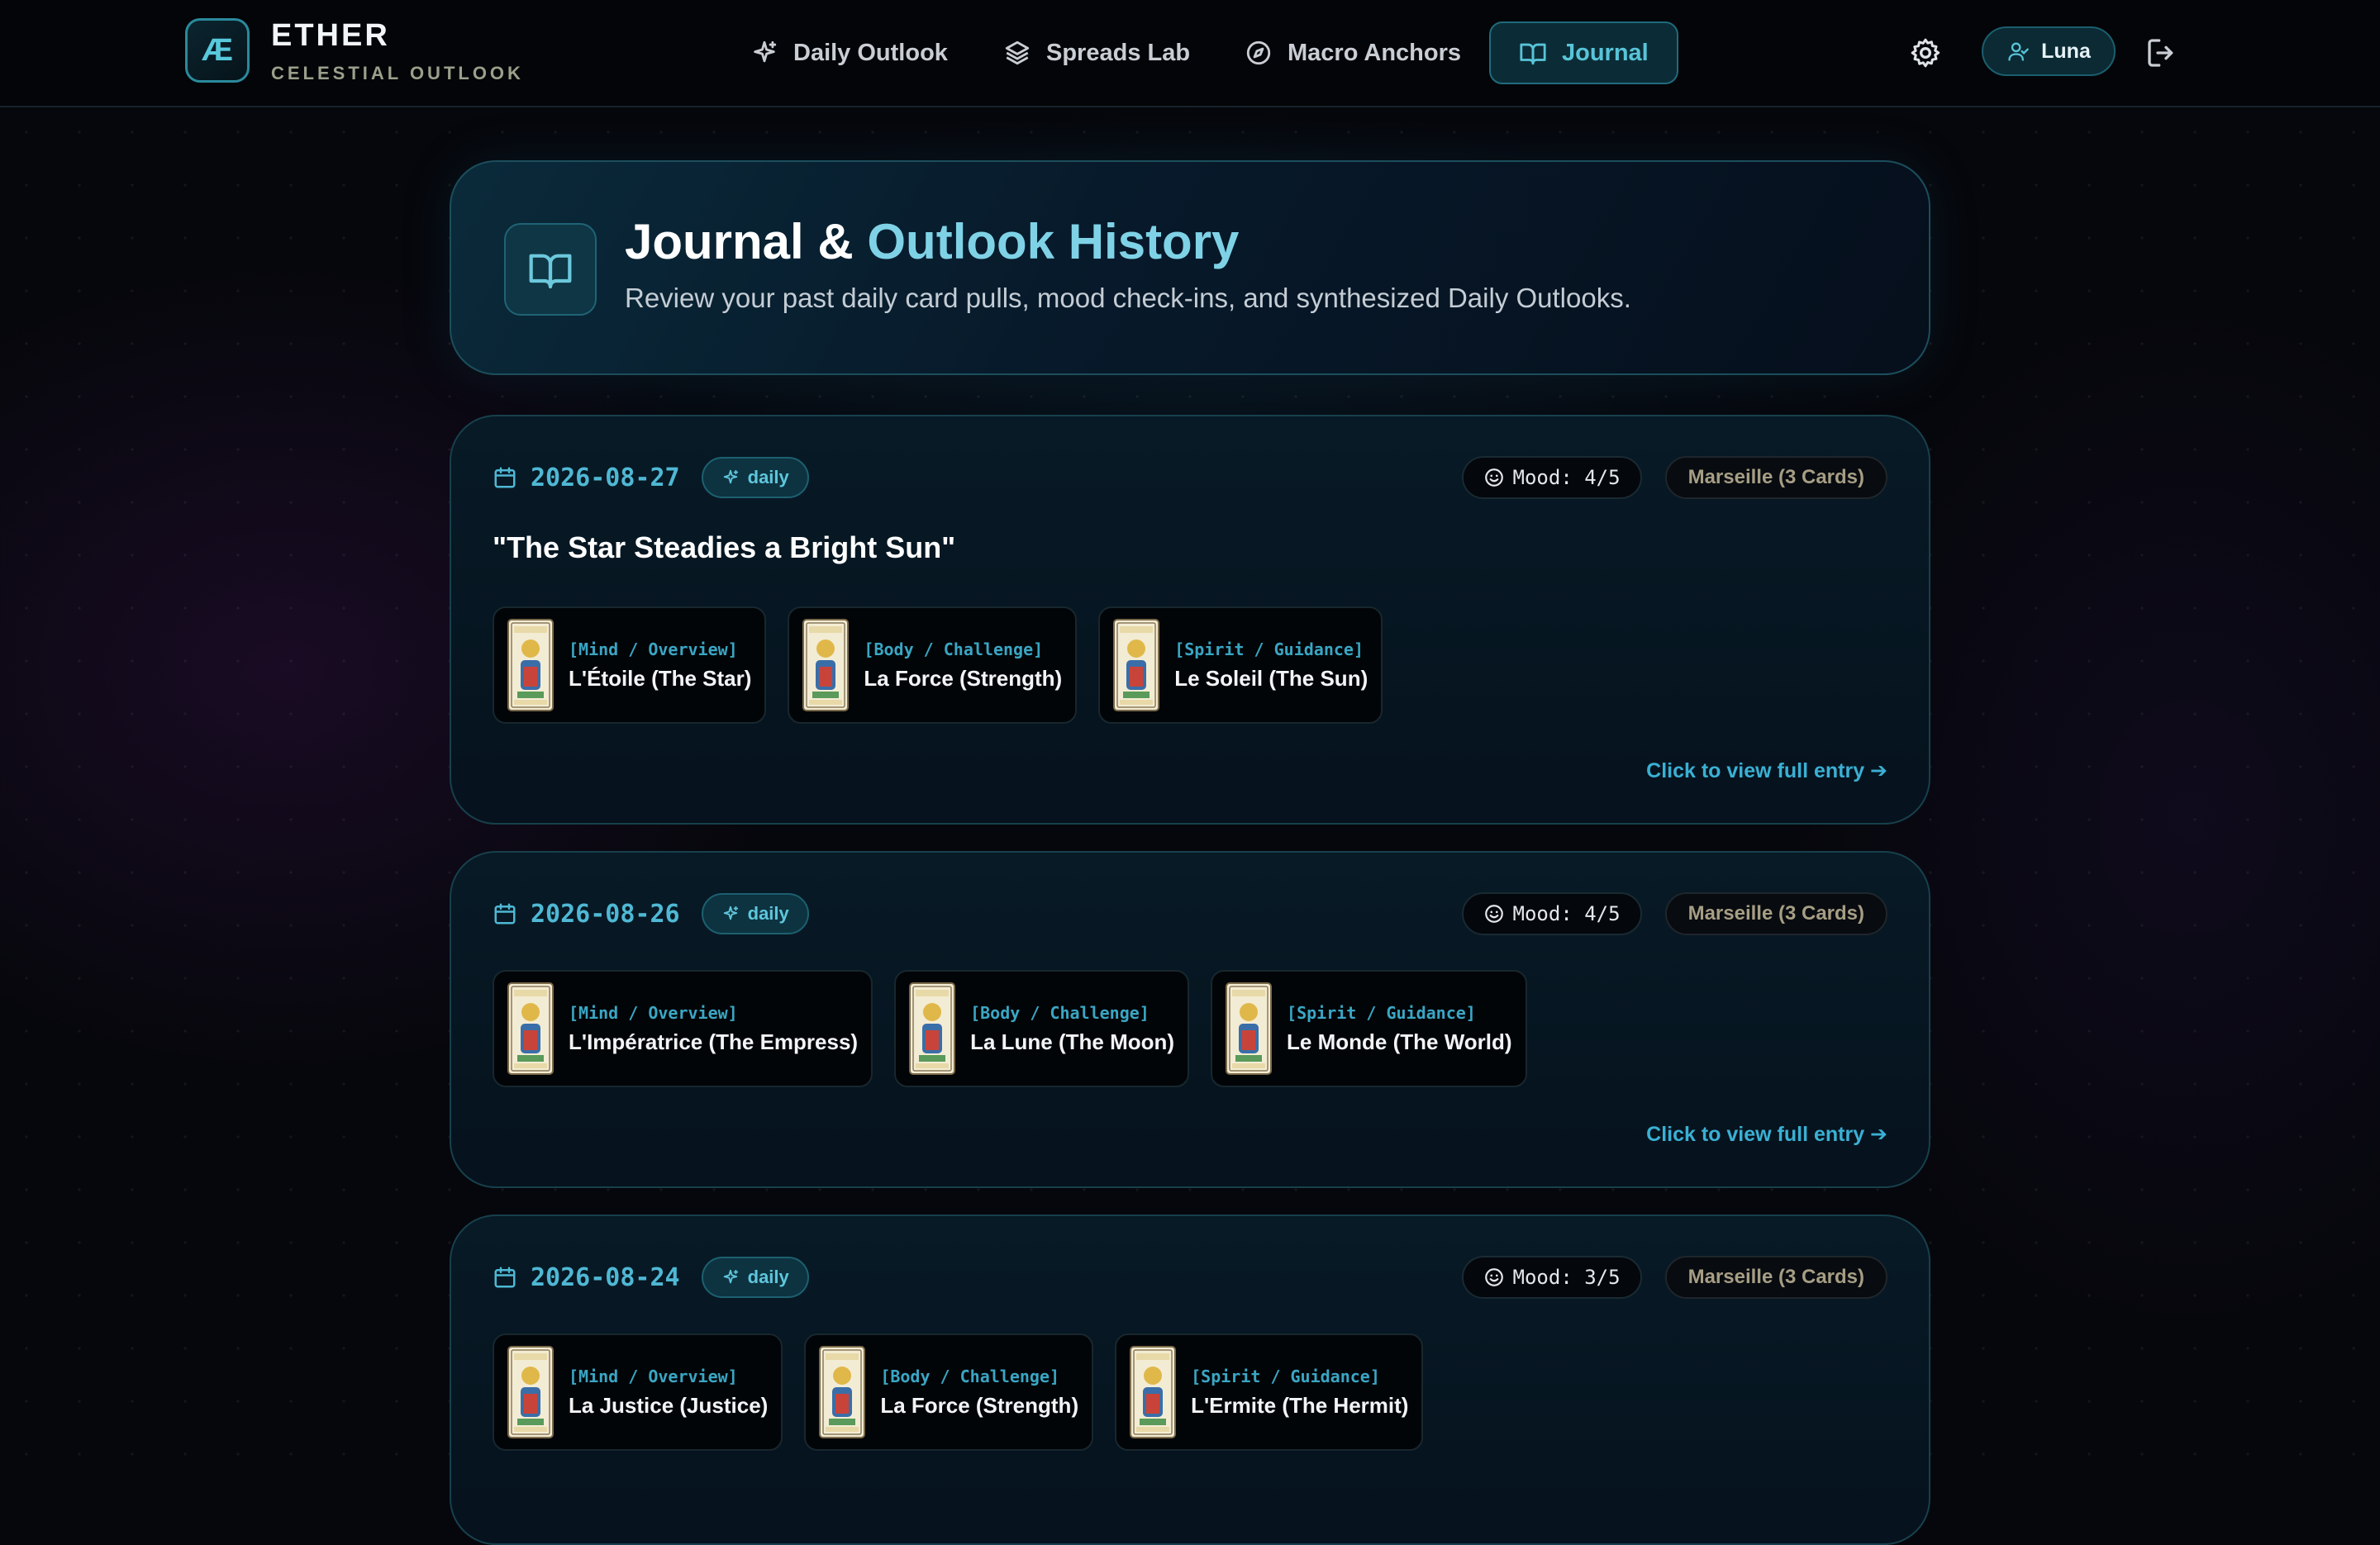 This screenshot has height=1545, width=2380. Describe the element at coordinates (669, 1405) in the screenshot. I see `card-name: La Justice (Justice)` at that location.